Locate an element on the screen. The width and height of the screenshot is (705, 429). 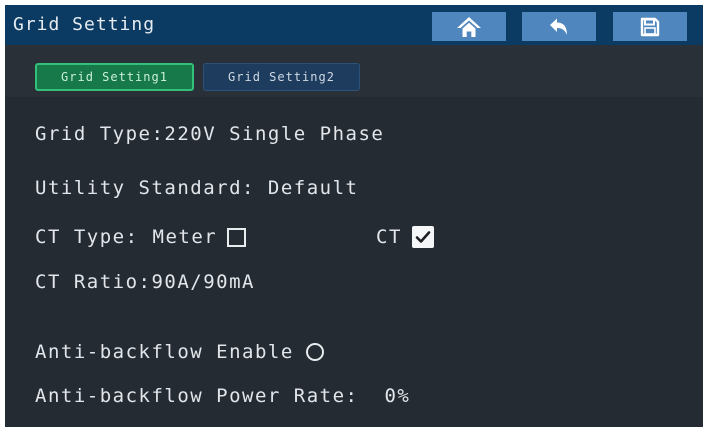
grid-type-label: Grid Type: is located at coordinates (100, 134).